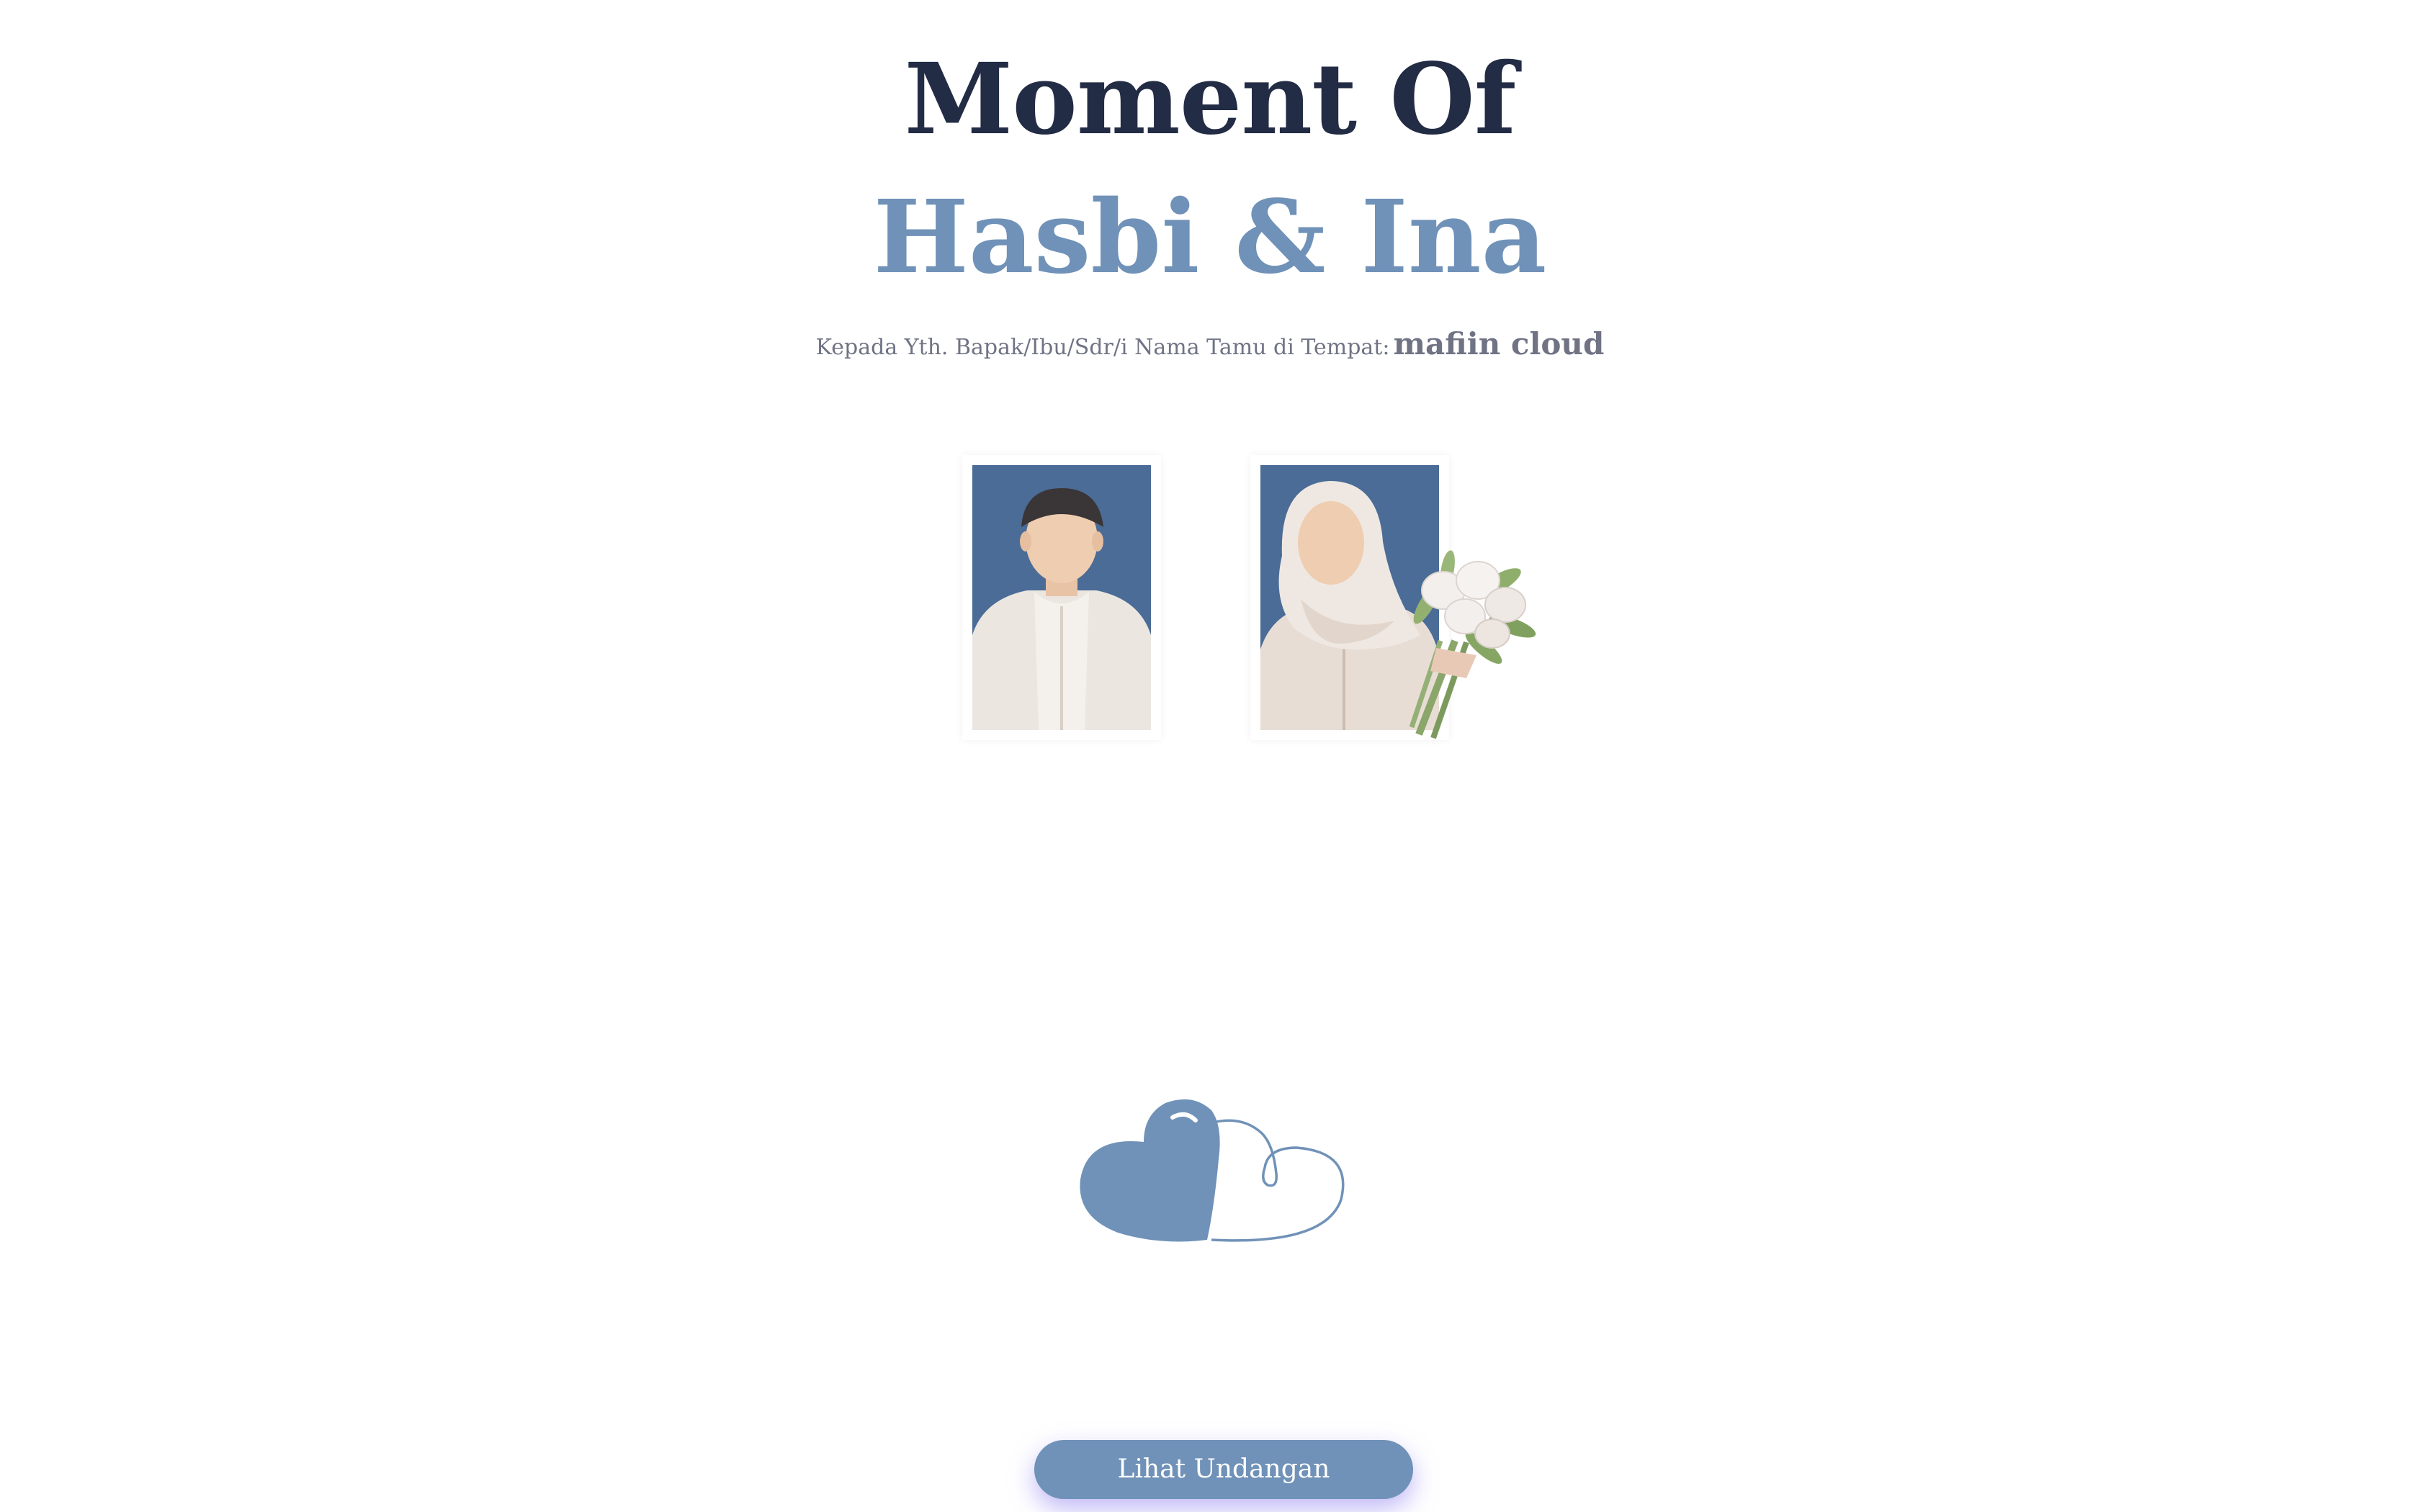 The width and height of the screenshot is (2420, 1512). What do you see at coordinates (1212, 1170) in the screenshot?
I see `double-heart-icon` at bounding box center [1212, 1170].